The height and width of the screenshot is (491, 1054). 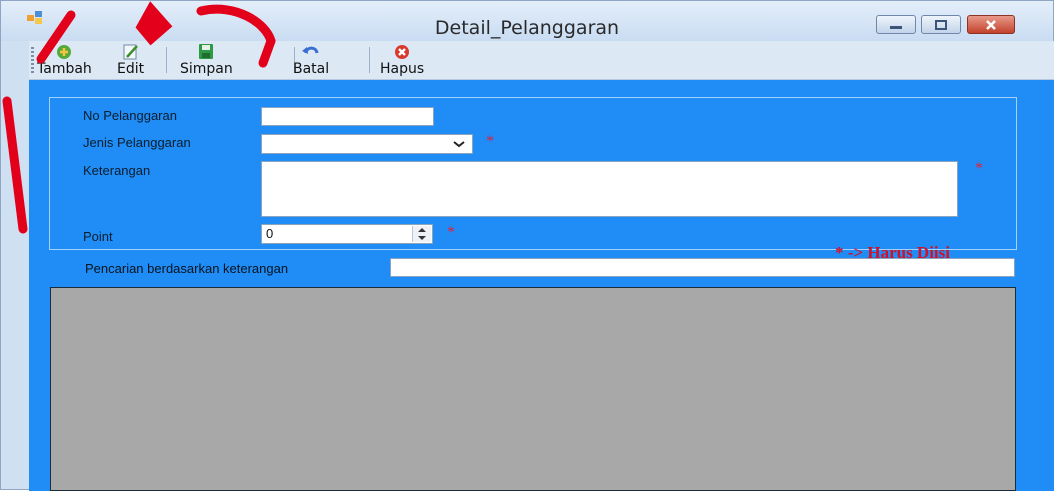 What do you see at coordinates (347, 234) in the screenshot?
I see `point-numeric-input: 0` at bounding box center [347, 234].